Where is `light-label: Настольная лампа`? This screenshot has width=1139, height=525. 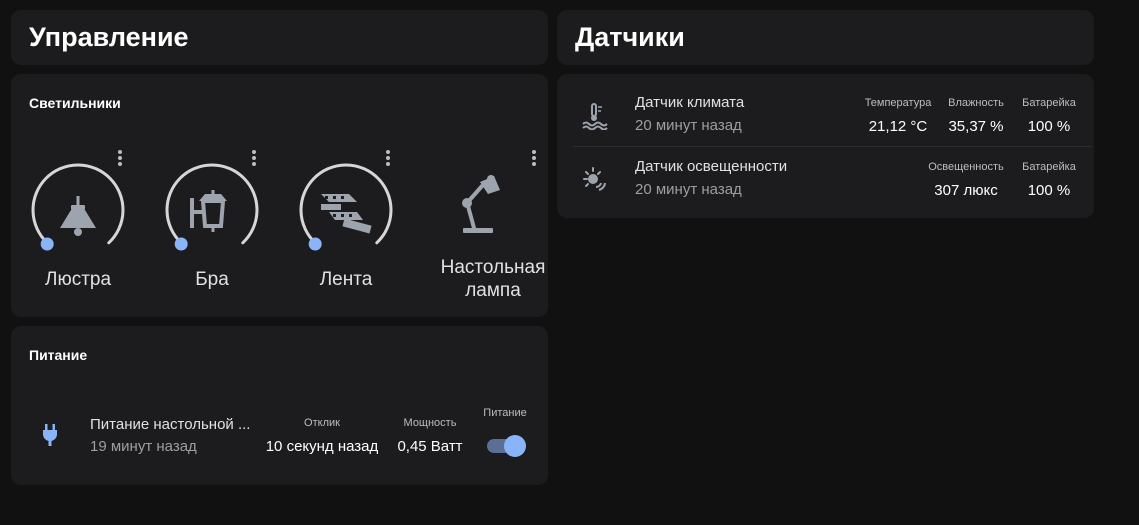
light-label: Настольная лампа is located at coordinates (493, 279).